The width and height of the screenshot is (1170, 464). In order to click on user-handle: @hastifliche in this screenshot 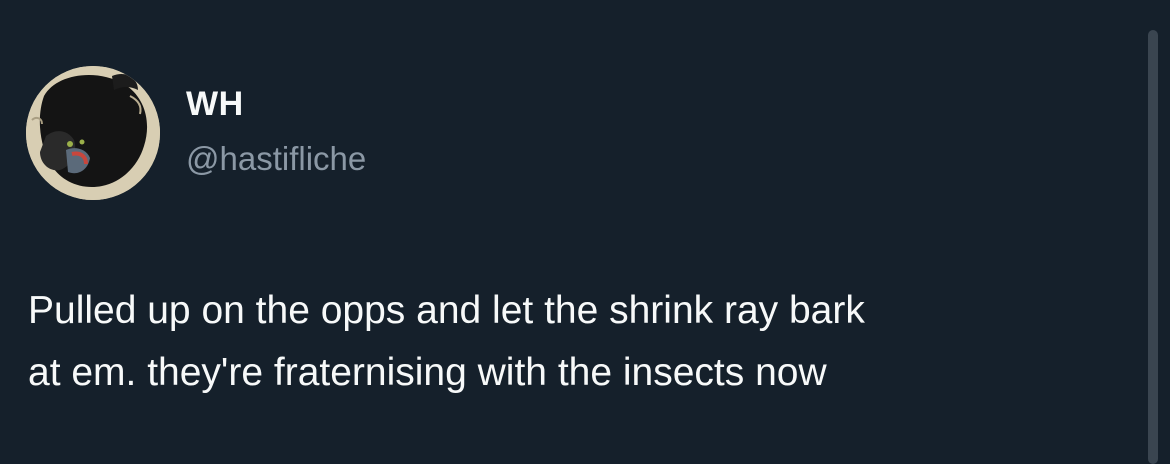, I will do `click(276, 159)`.